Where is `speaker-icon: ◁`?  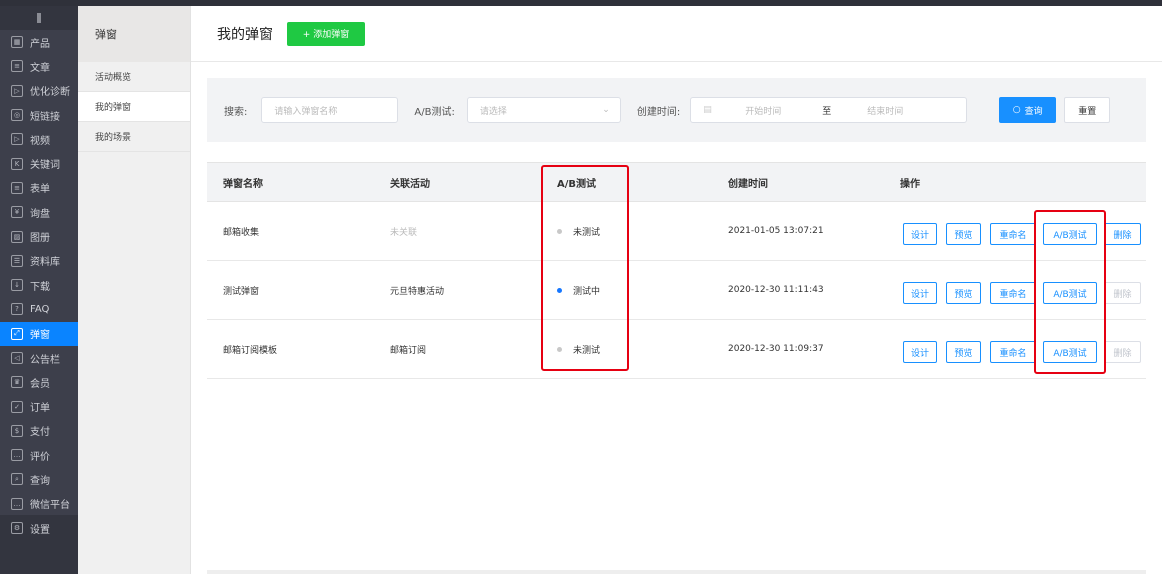 speaker-icon: ◁ is located at coordinates (17, 358).